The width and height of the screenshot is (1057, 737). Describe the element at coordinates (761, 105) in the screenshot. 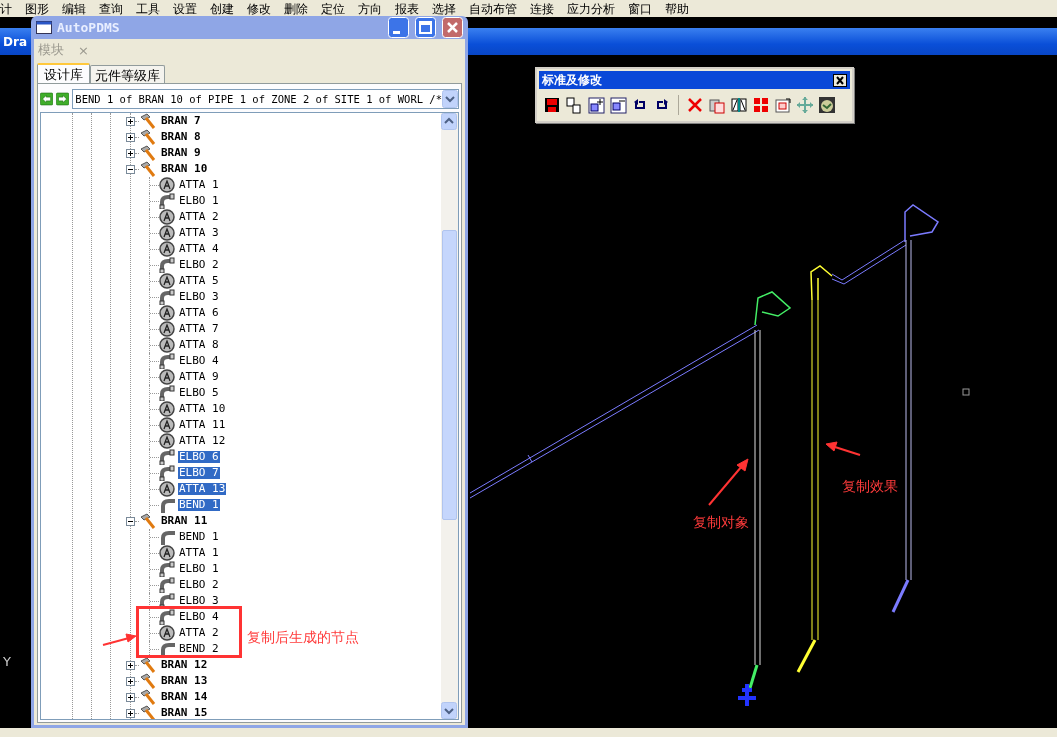

I see `grid-icon` at that location.